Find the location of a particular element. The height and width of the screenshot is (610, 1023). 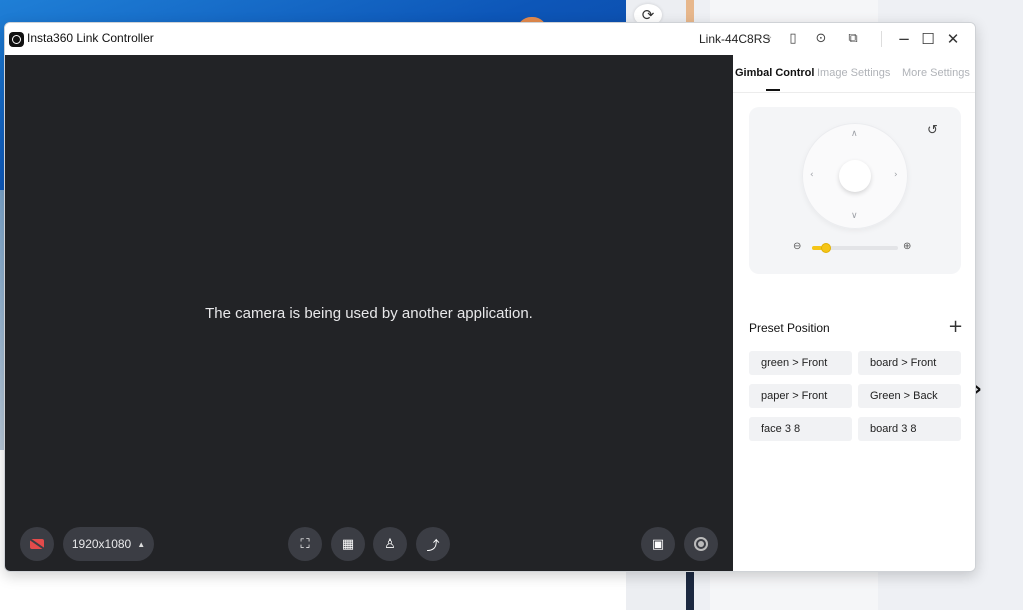

resolution-selector: 1920x1080 ▲ is located at coordinates (108, 544).